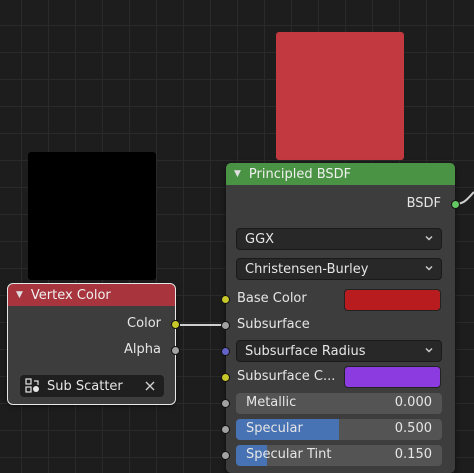 Image resolution: width=474 pixels, height=473 pixels. What do you see at coordinates (142, 349) in the screenshot?
I see `output-alpha-label: Alpha` at bounding box center [142, 349].